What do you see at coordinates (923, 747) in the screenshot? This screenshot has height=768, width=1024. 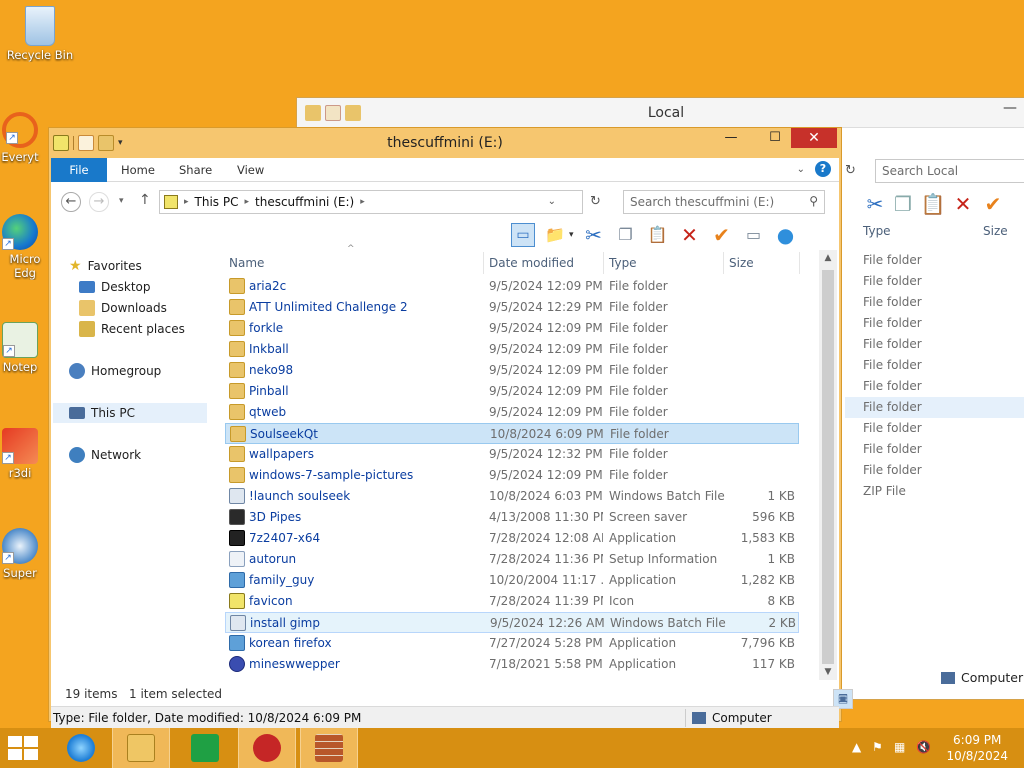 I see `volume-muted-icon: 🔇` at bounding box center [923, 747].